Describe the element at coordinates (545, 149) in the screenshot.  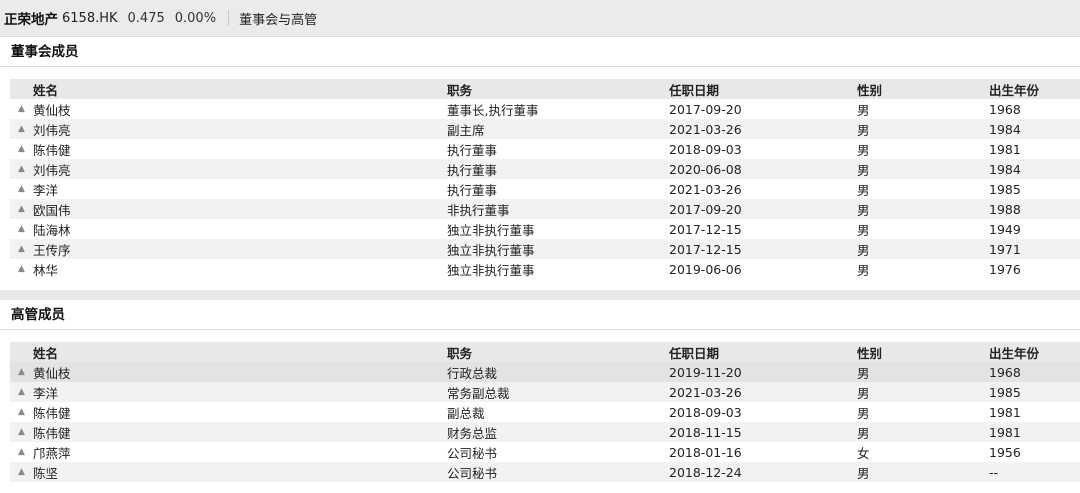
I see `table-row: ▲ 陈伟健 执行董事 2018-09-03 男 1981` at that location.